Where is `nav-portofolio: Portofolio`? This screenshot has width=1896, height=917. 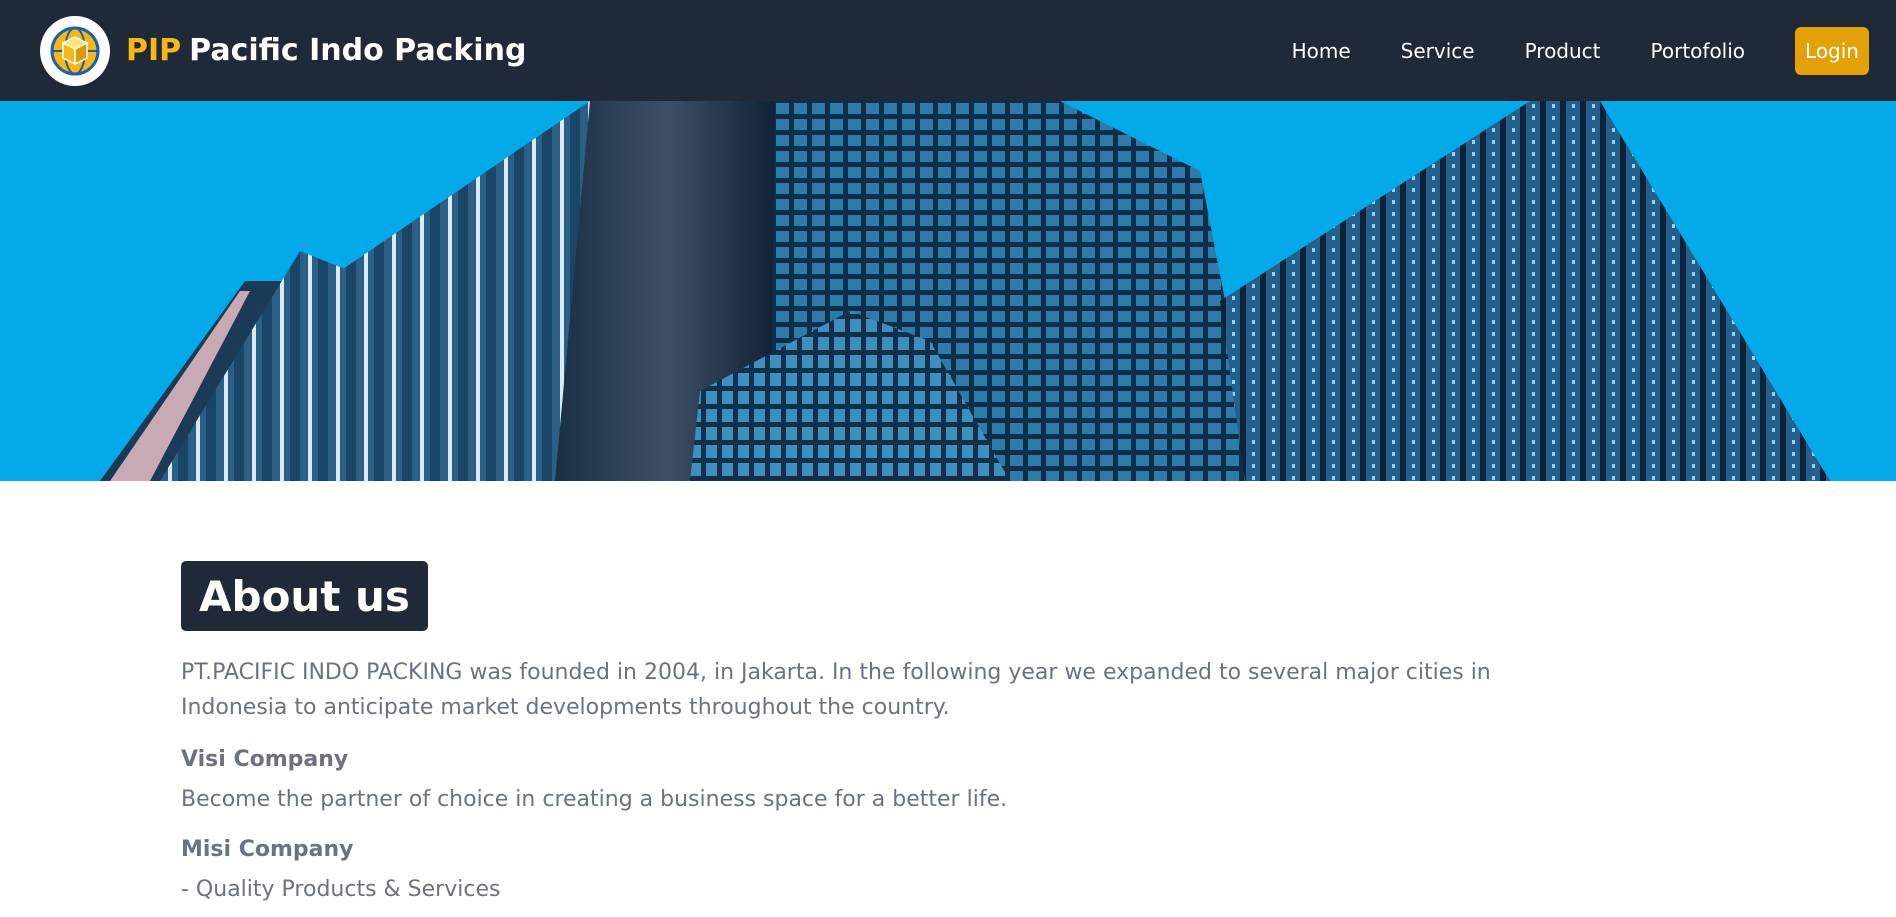 nav-portofolio: Portofolio is located at coordinates (1698, 51).